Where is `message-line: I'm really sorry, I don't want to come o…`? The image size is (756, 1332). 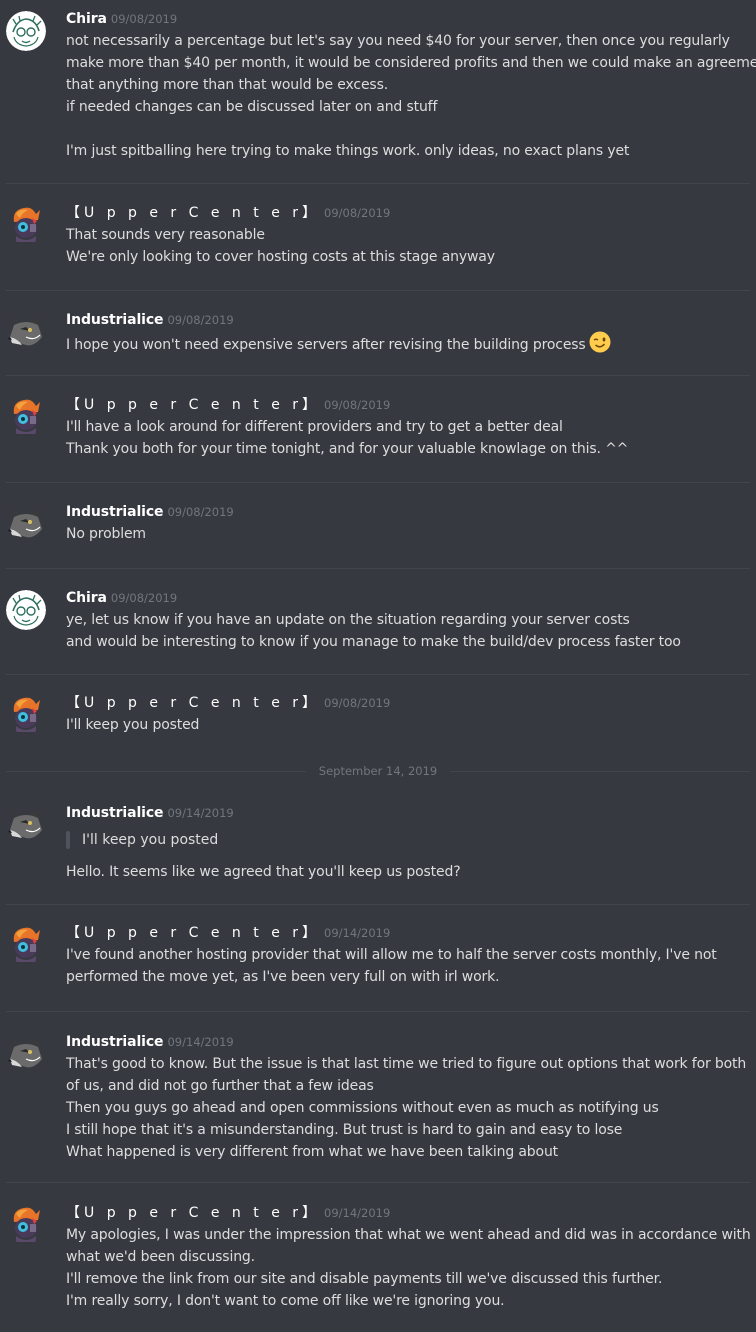 message-line: I'm really sorry, I don't want to come o… is located at coordinates (285, 1301).